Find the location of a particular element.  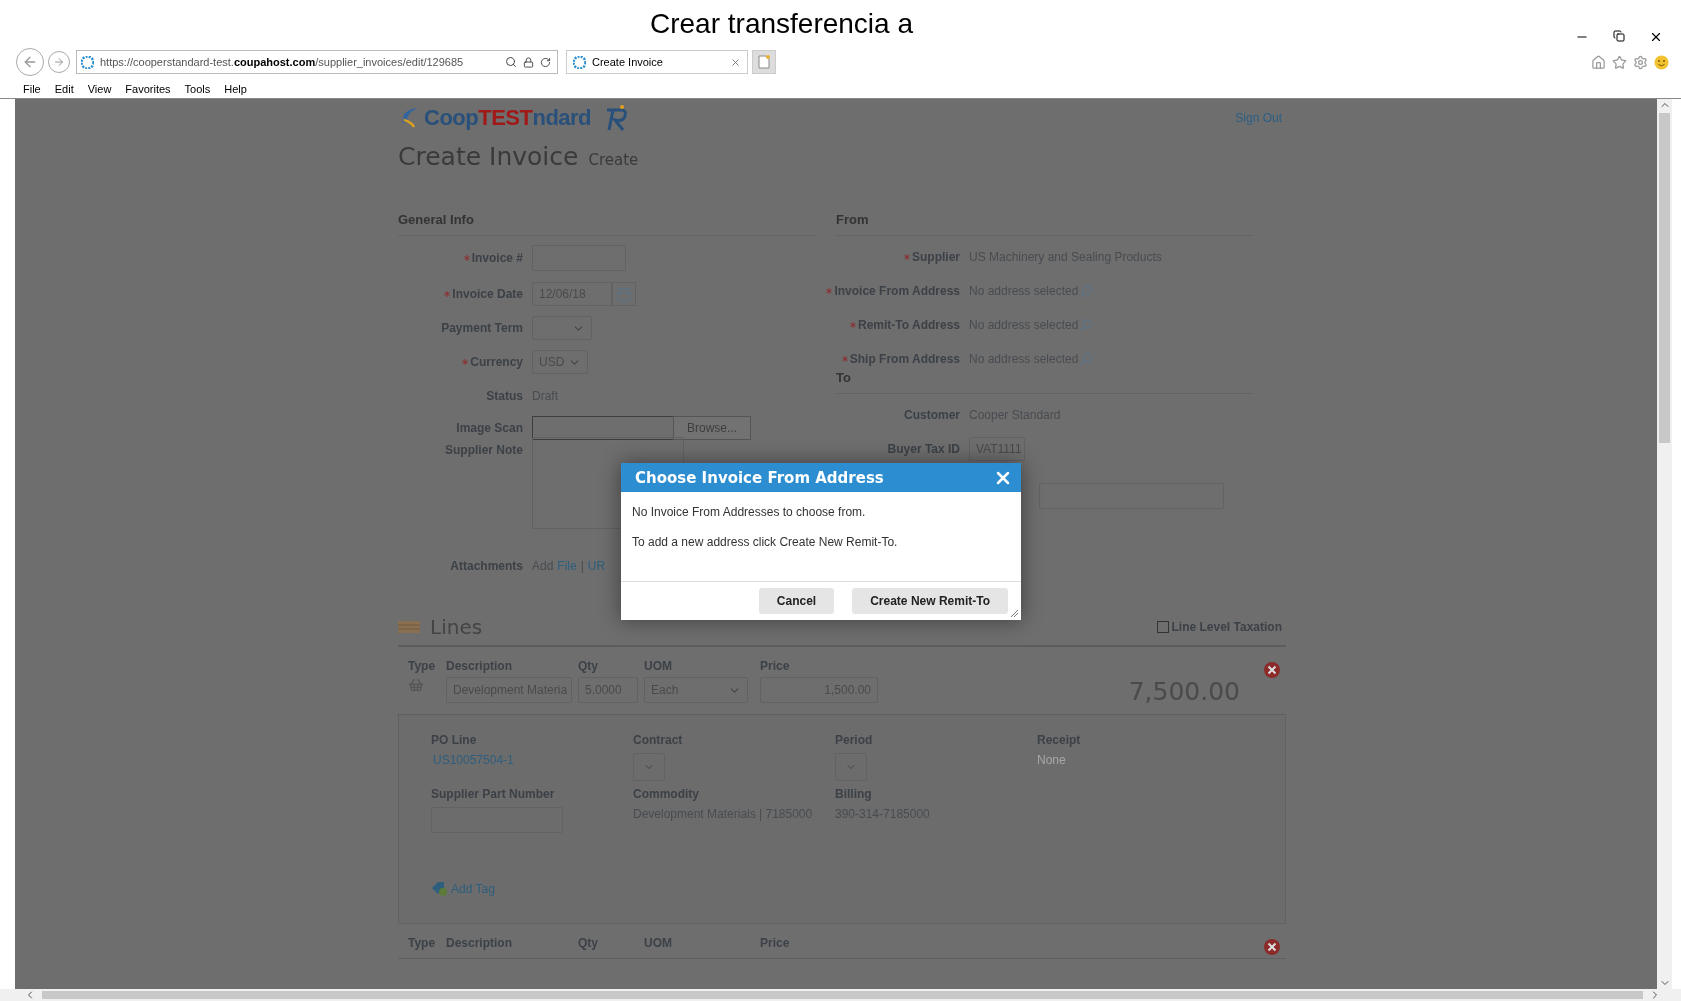

menu-item: Tools is located at coordinates (197, 88).